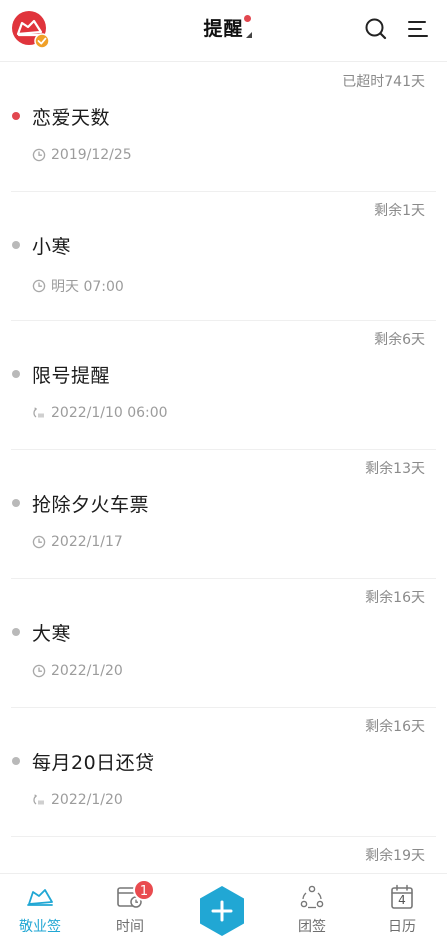  Describe the element at coordinates (383, 82) in the screenshot. I see `reminder-status: 已超时741天` at that location.